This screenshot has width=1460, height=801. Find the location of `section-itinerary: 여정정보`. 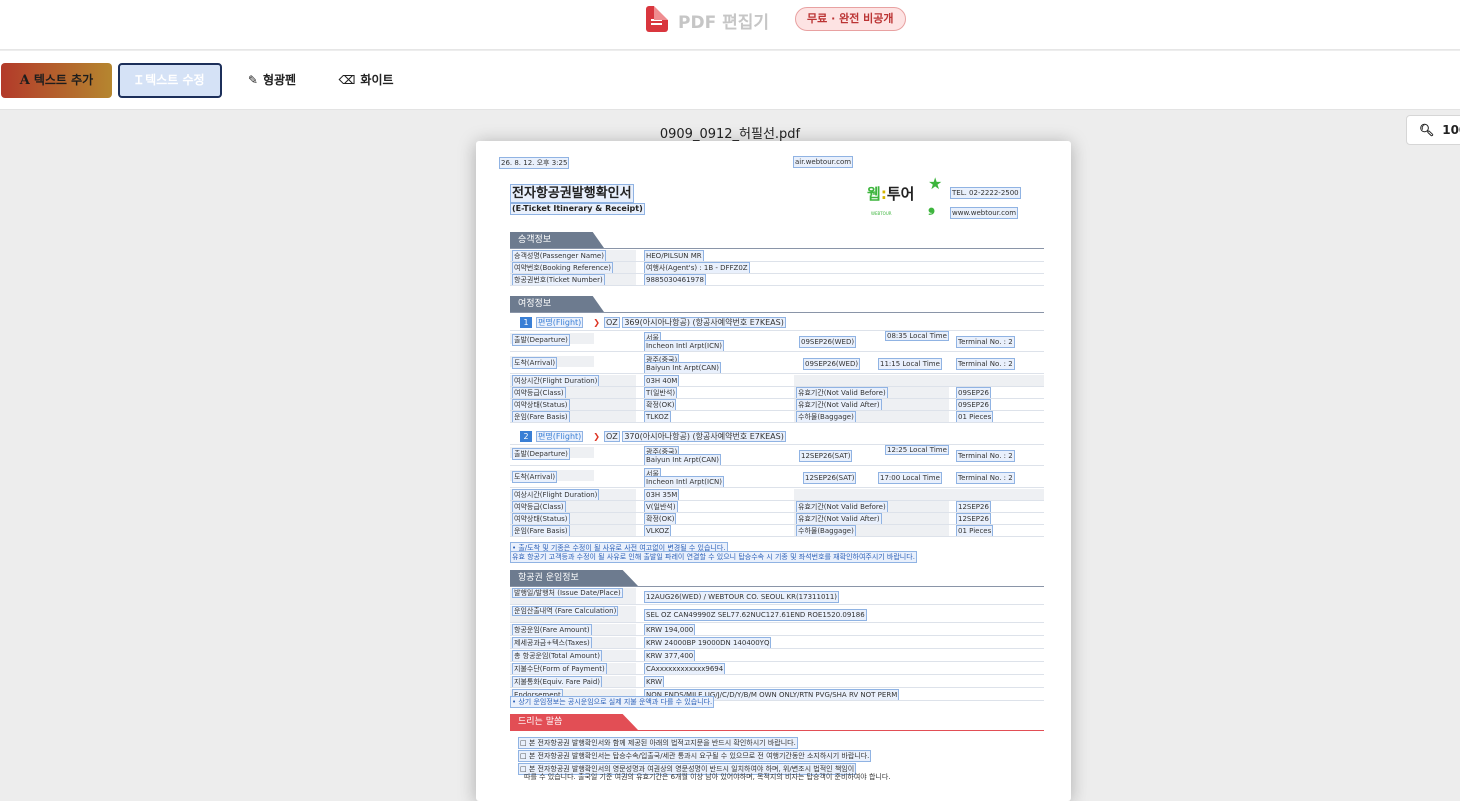

section-itinerary: 여정정보 is located at coordinates (557, 304).